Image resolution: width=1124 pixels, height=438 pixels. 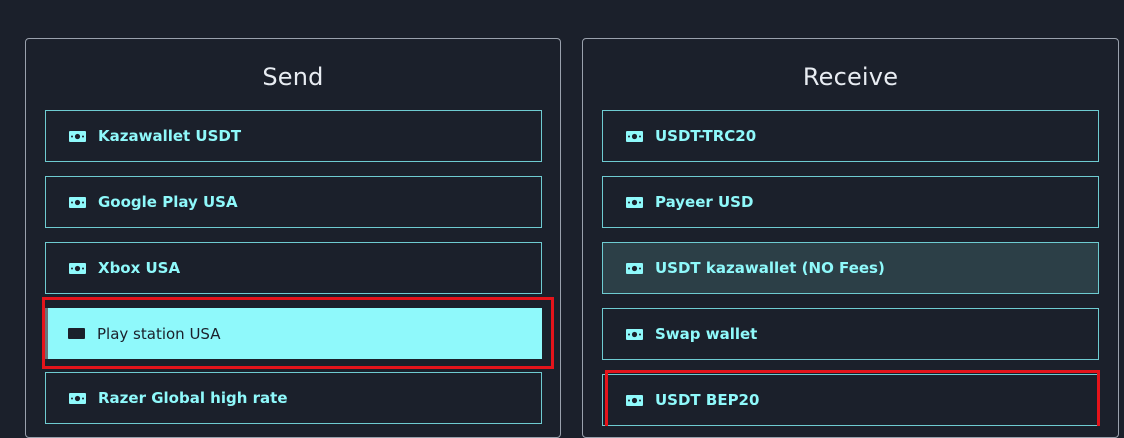 I want to click on send-option-razer-global: Razer Global high rate, so click(x=293, y=398).